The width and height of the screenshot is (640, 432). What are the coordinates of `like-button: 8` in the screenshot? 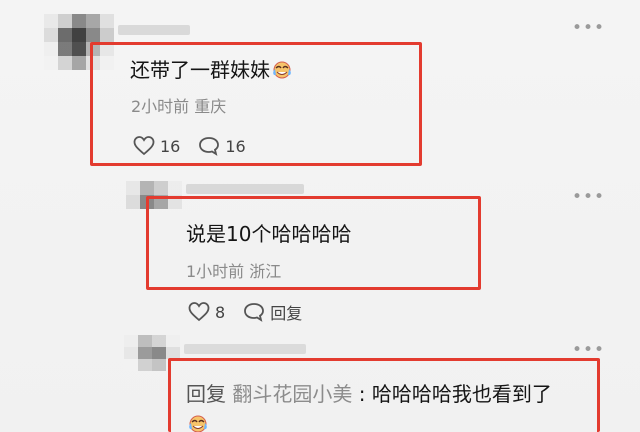 It's located at (206, 312).